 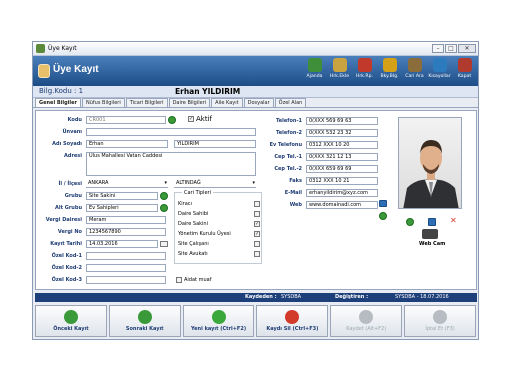 I want to click on close-button: ✕, so click(x=467, y=48).